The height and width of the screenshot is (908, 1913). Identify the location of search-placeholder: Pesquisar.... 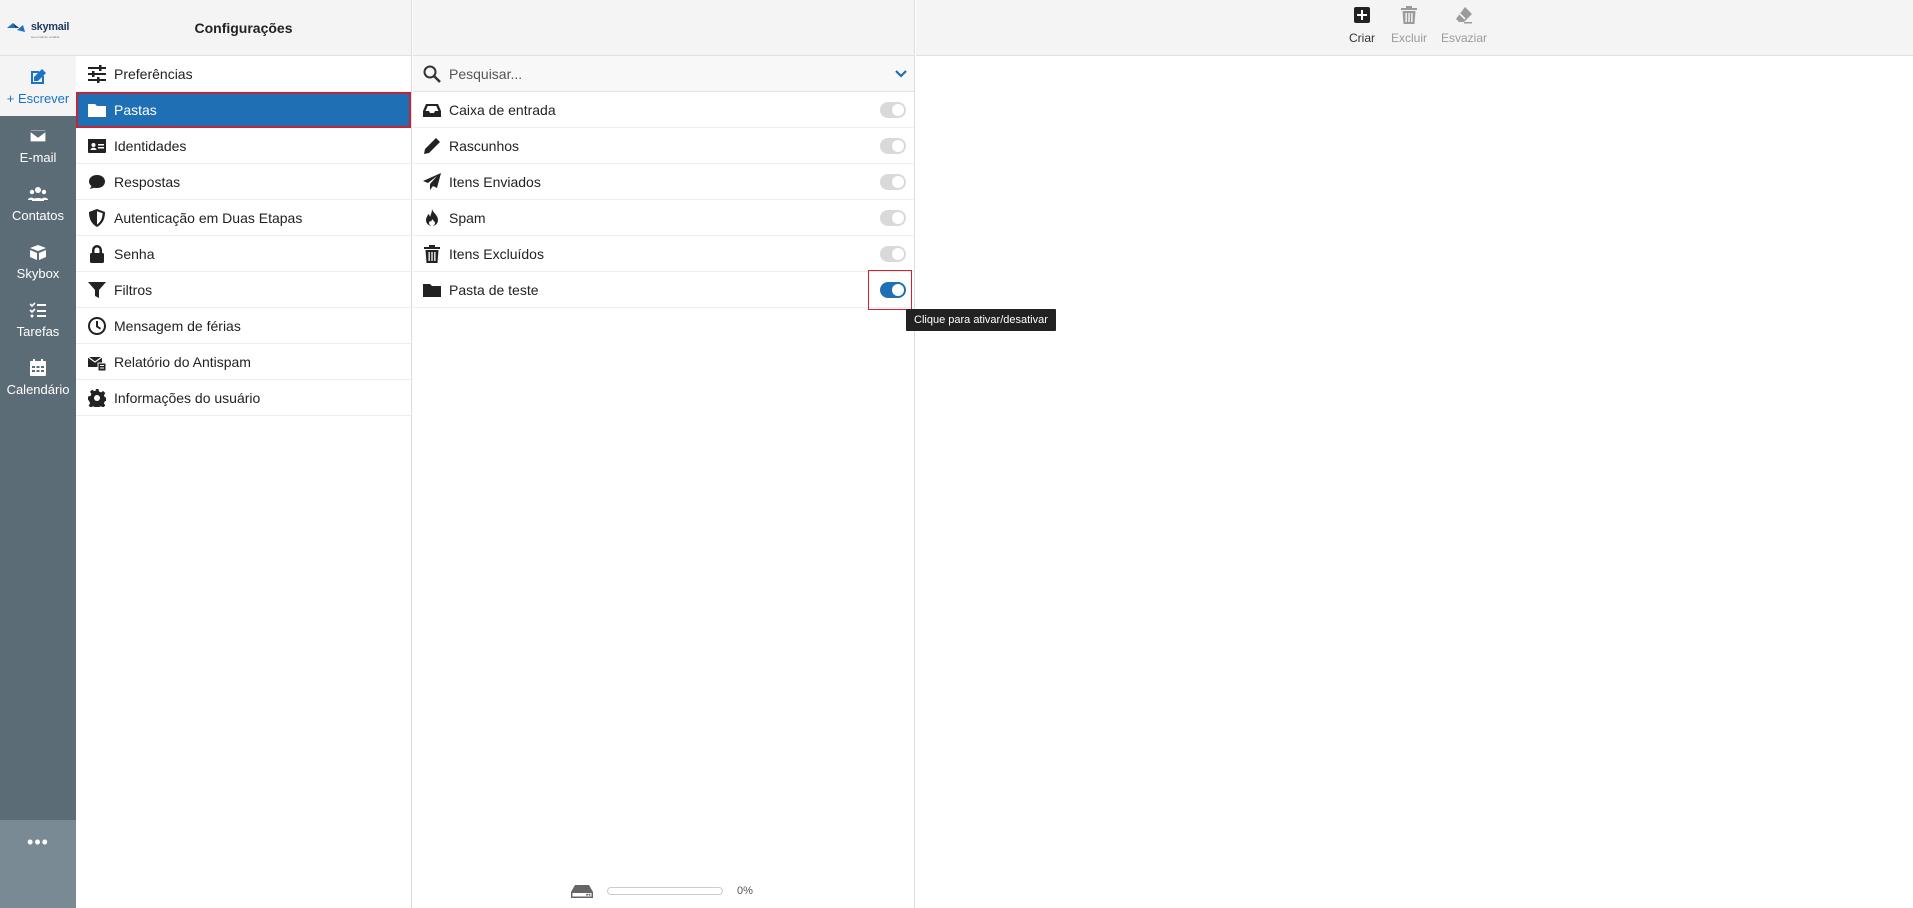
(486, 73).